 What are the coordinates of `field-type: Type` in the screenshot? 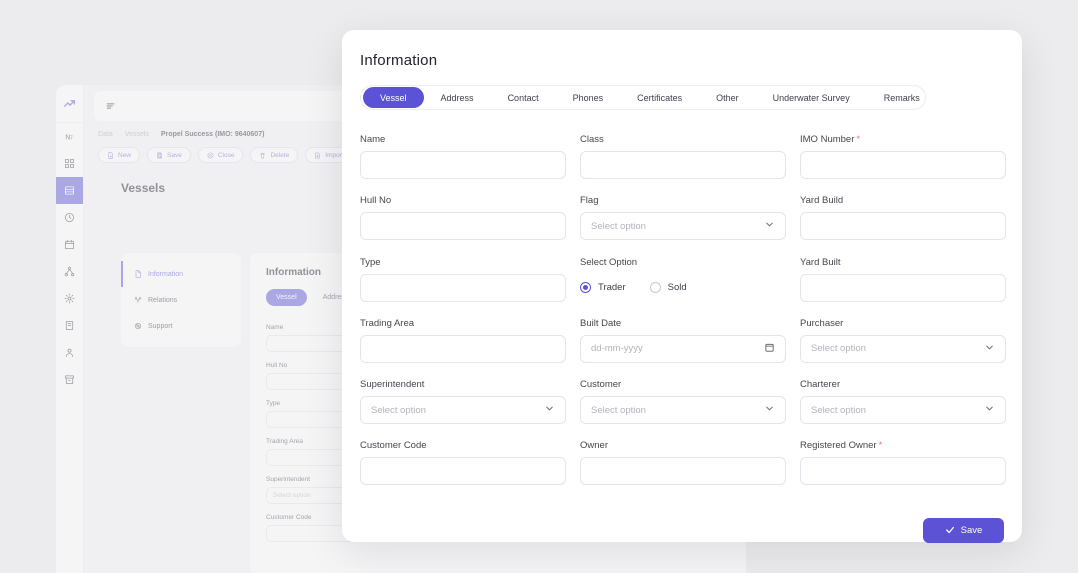 It's located at (463, 287).